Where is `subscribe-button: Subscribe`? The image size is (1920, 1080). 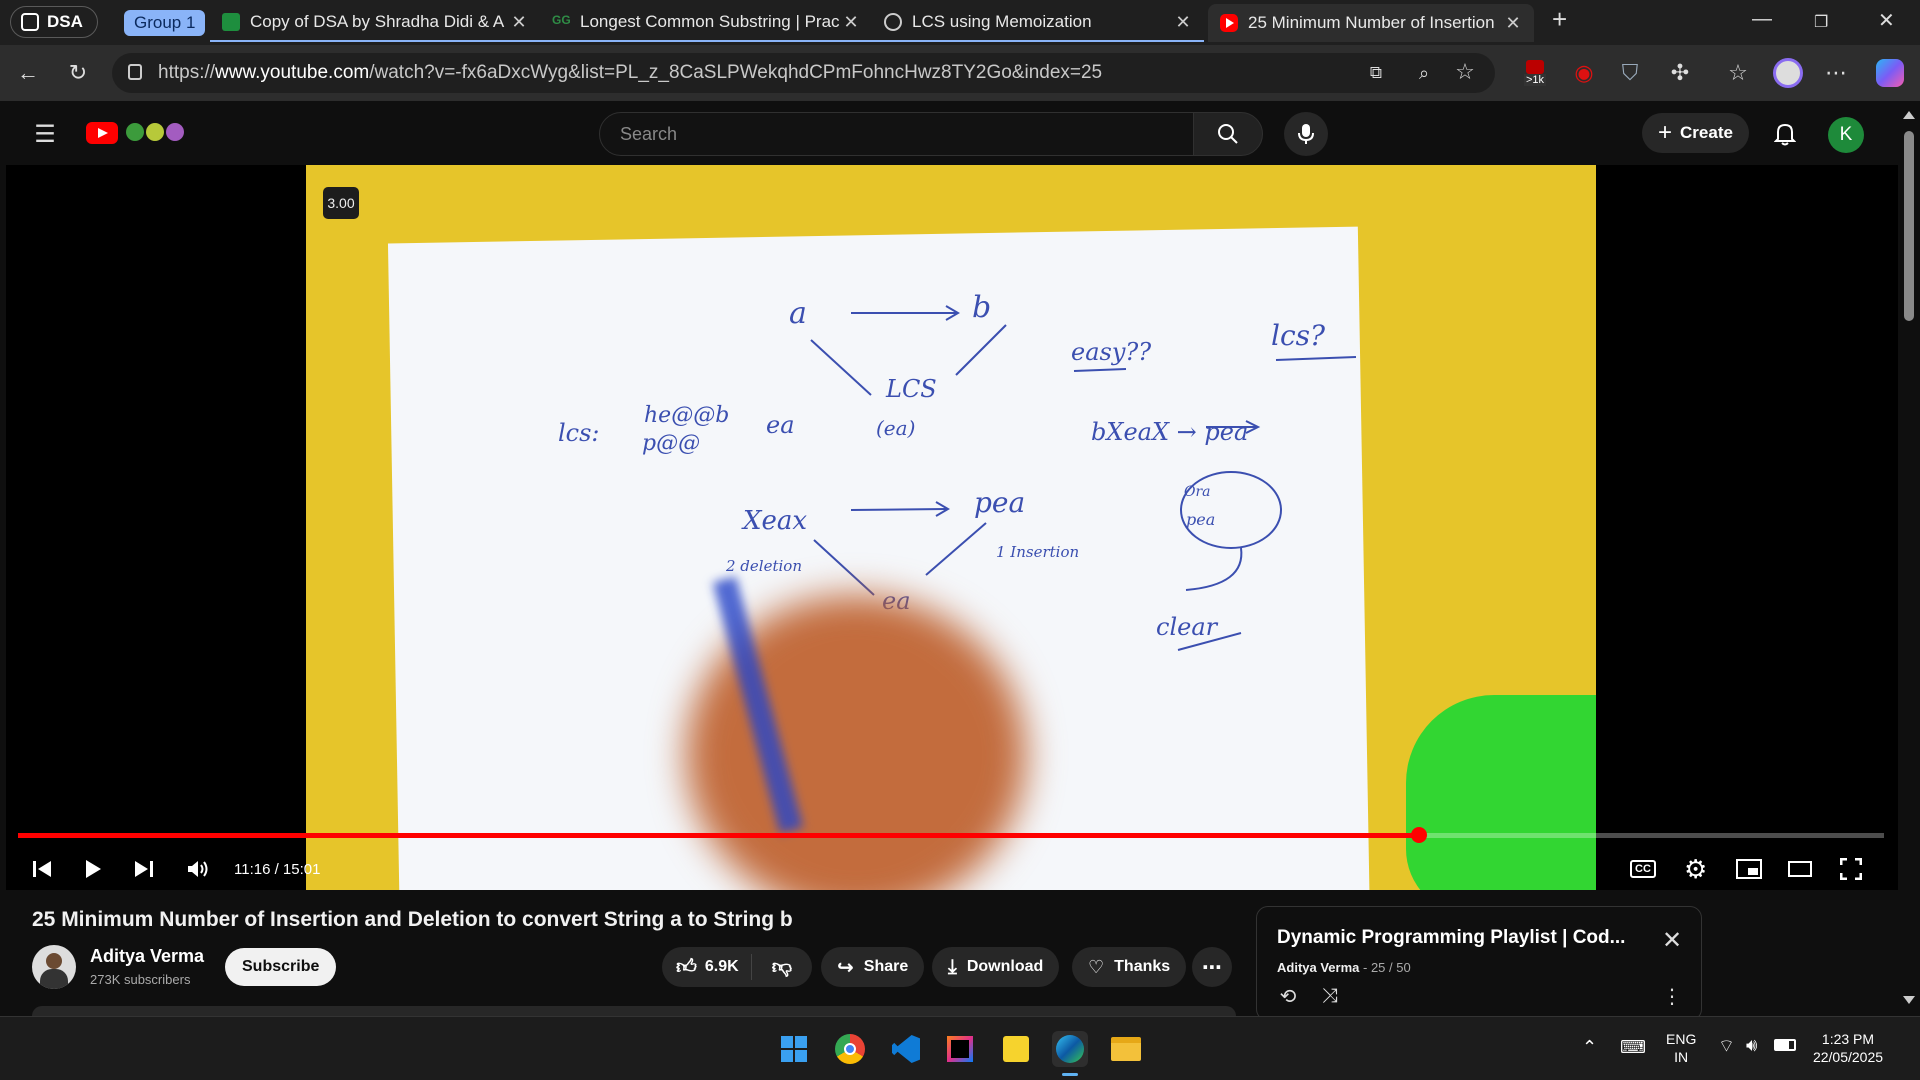 subscribe-button: Subscribe is located at coordinates (281, 967).